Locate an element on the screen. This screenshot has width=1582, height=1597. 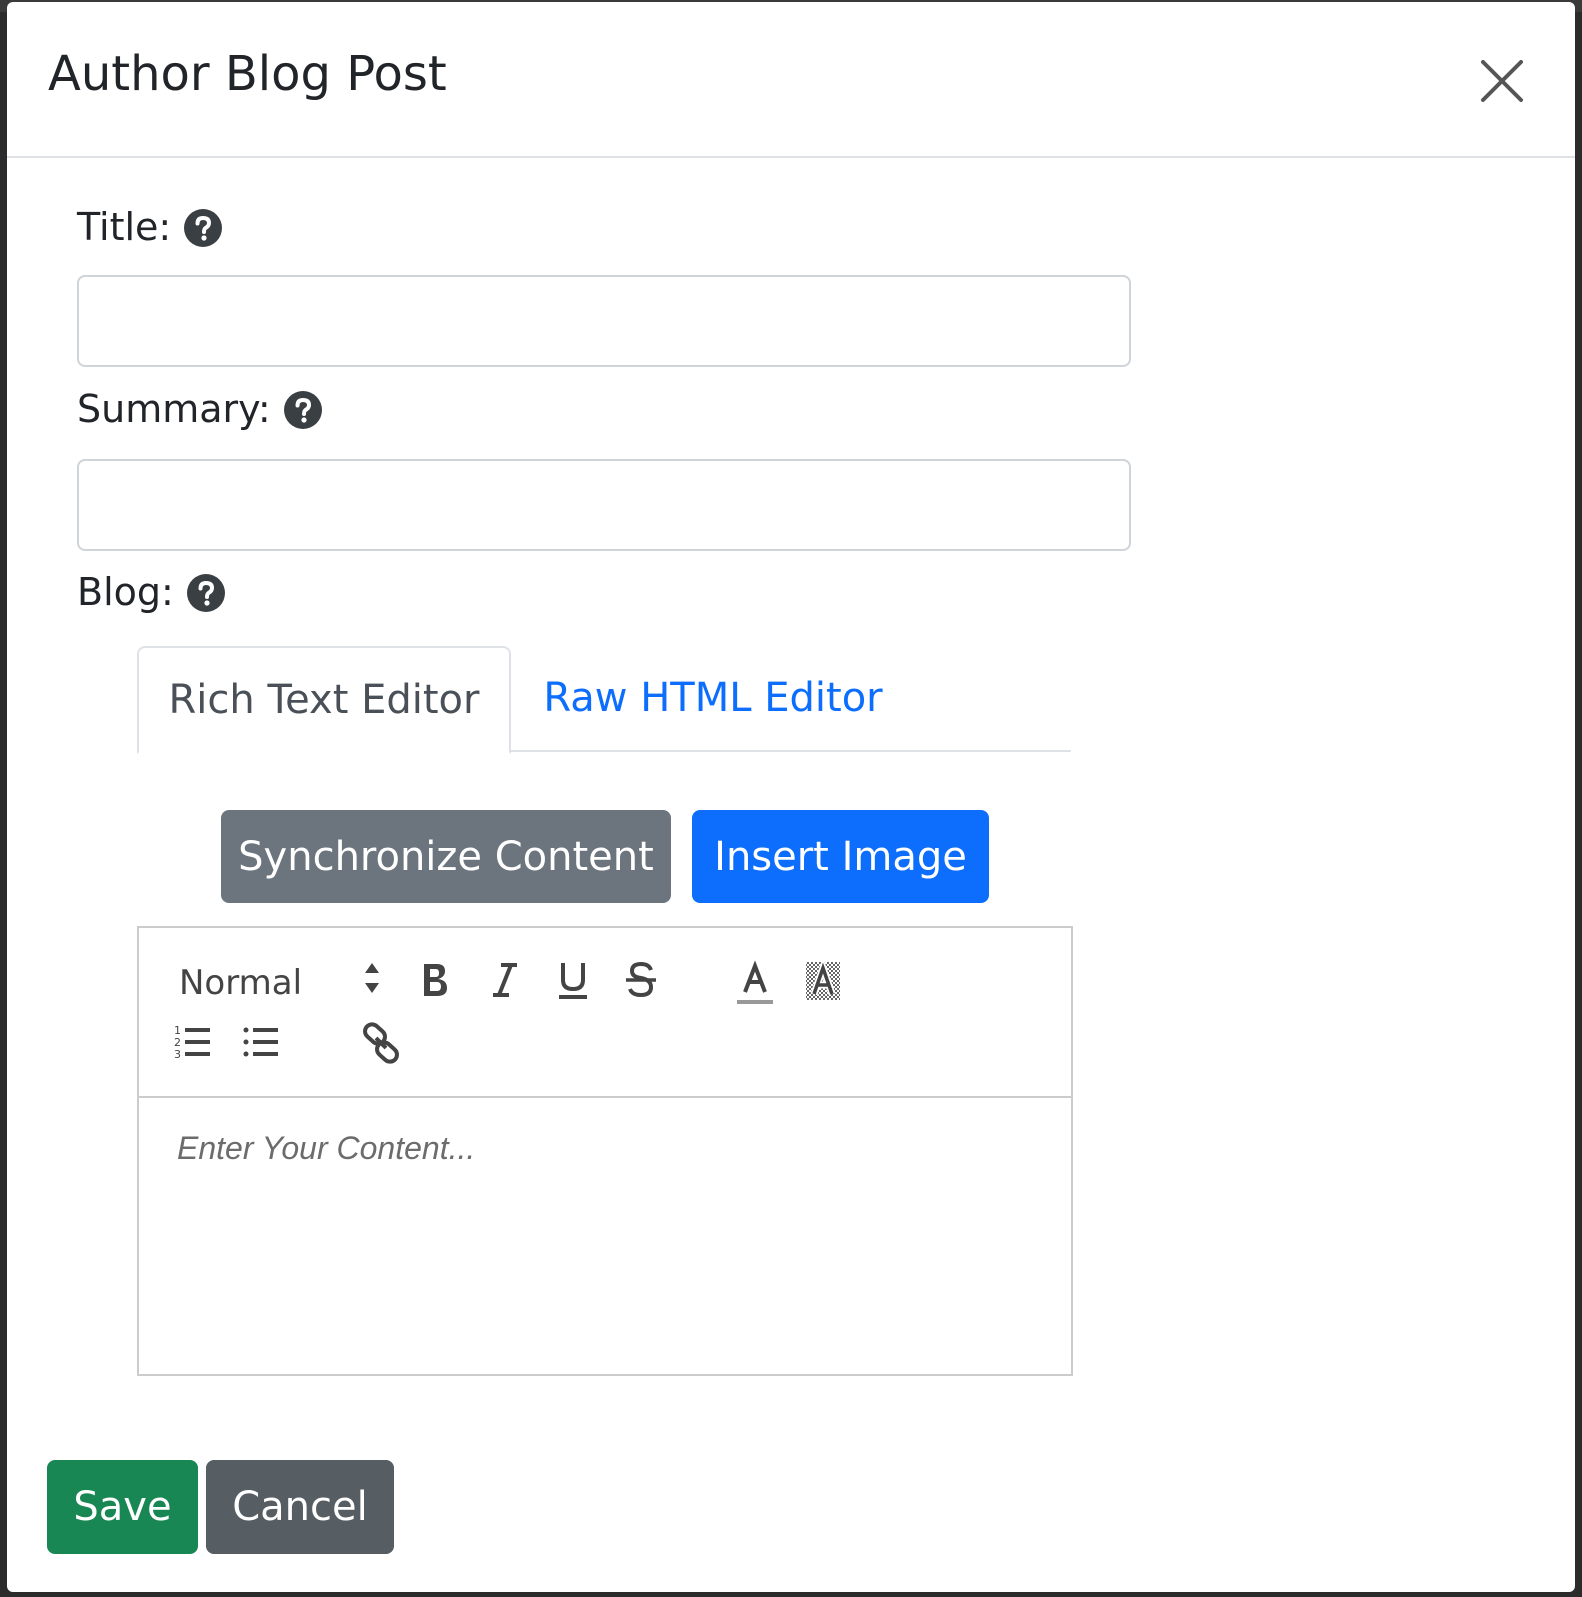
text-color-icon is located at coordinates (755, 983).